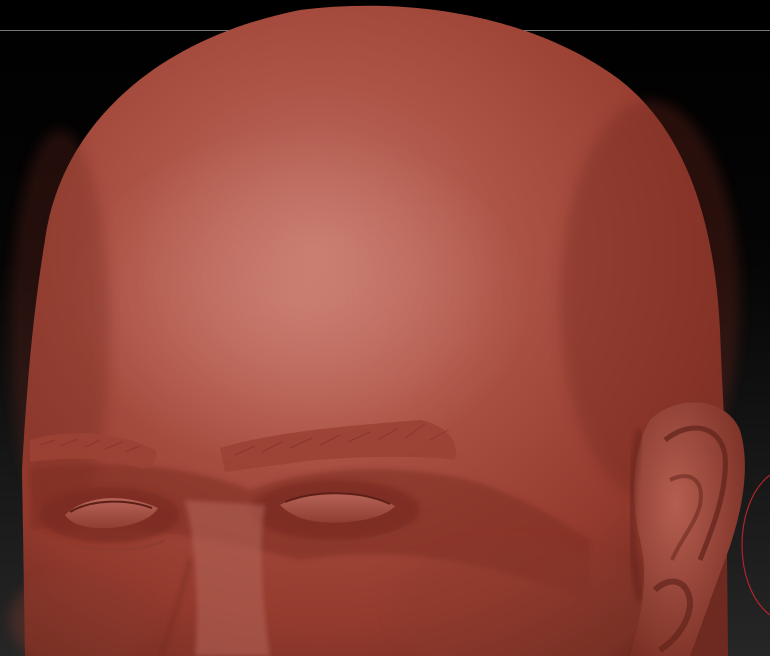 This screenshot has width=770, height=656. I want to click on nose-bridge, so click(227, 578).